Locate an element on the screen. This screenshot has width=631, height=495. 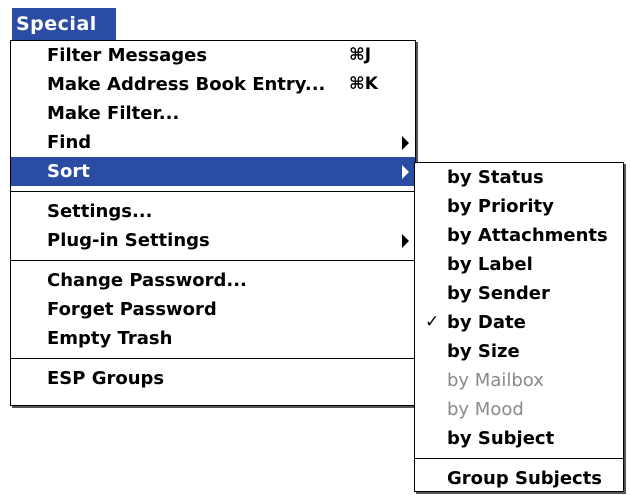
sort-item-by-mailbox: by Mailbox is located at coordinates (519, 380).